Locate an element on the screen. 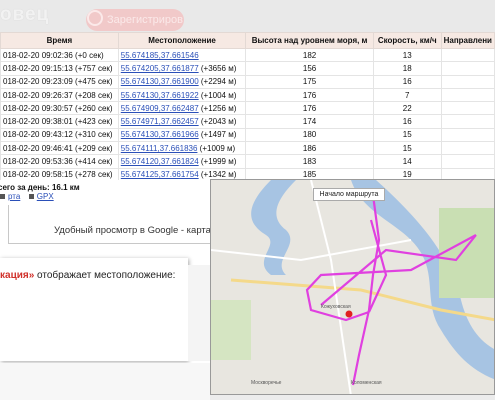 The image size is (495, 400). user-icon is located at coordinates (94, 18).